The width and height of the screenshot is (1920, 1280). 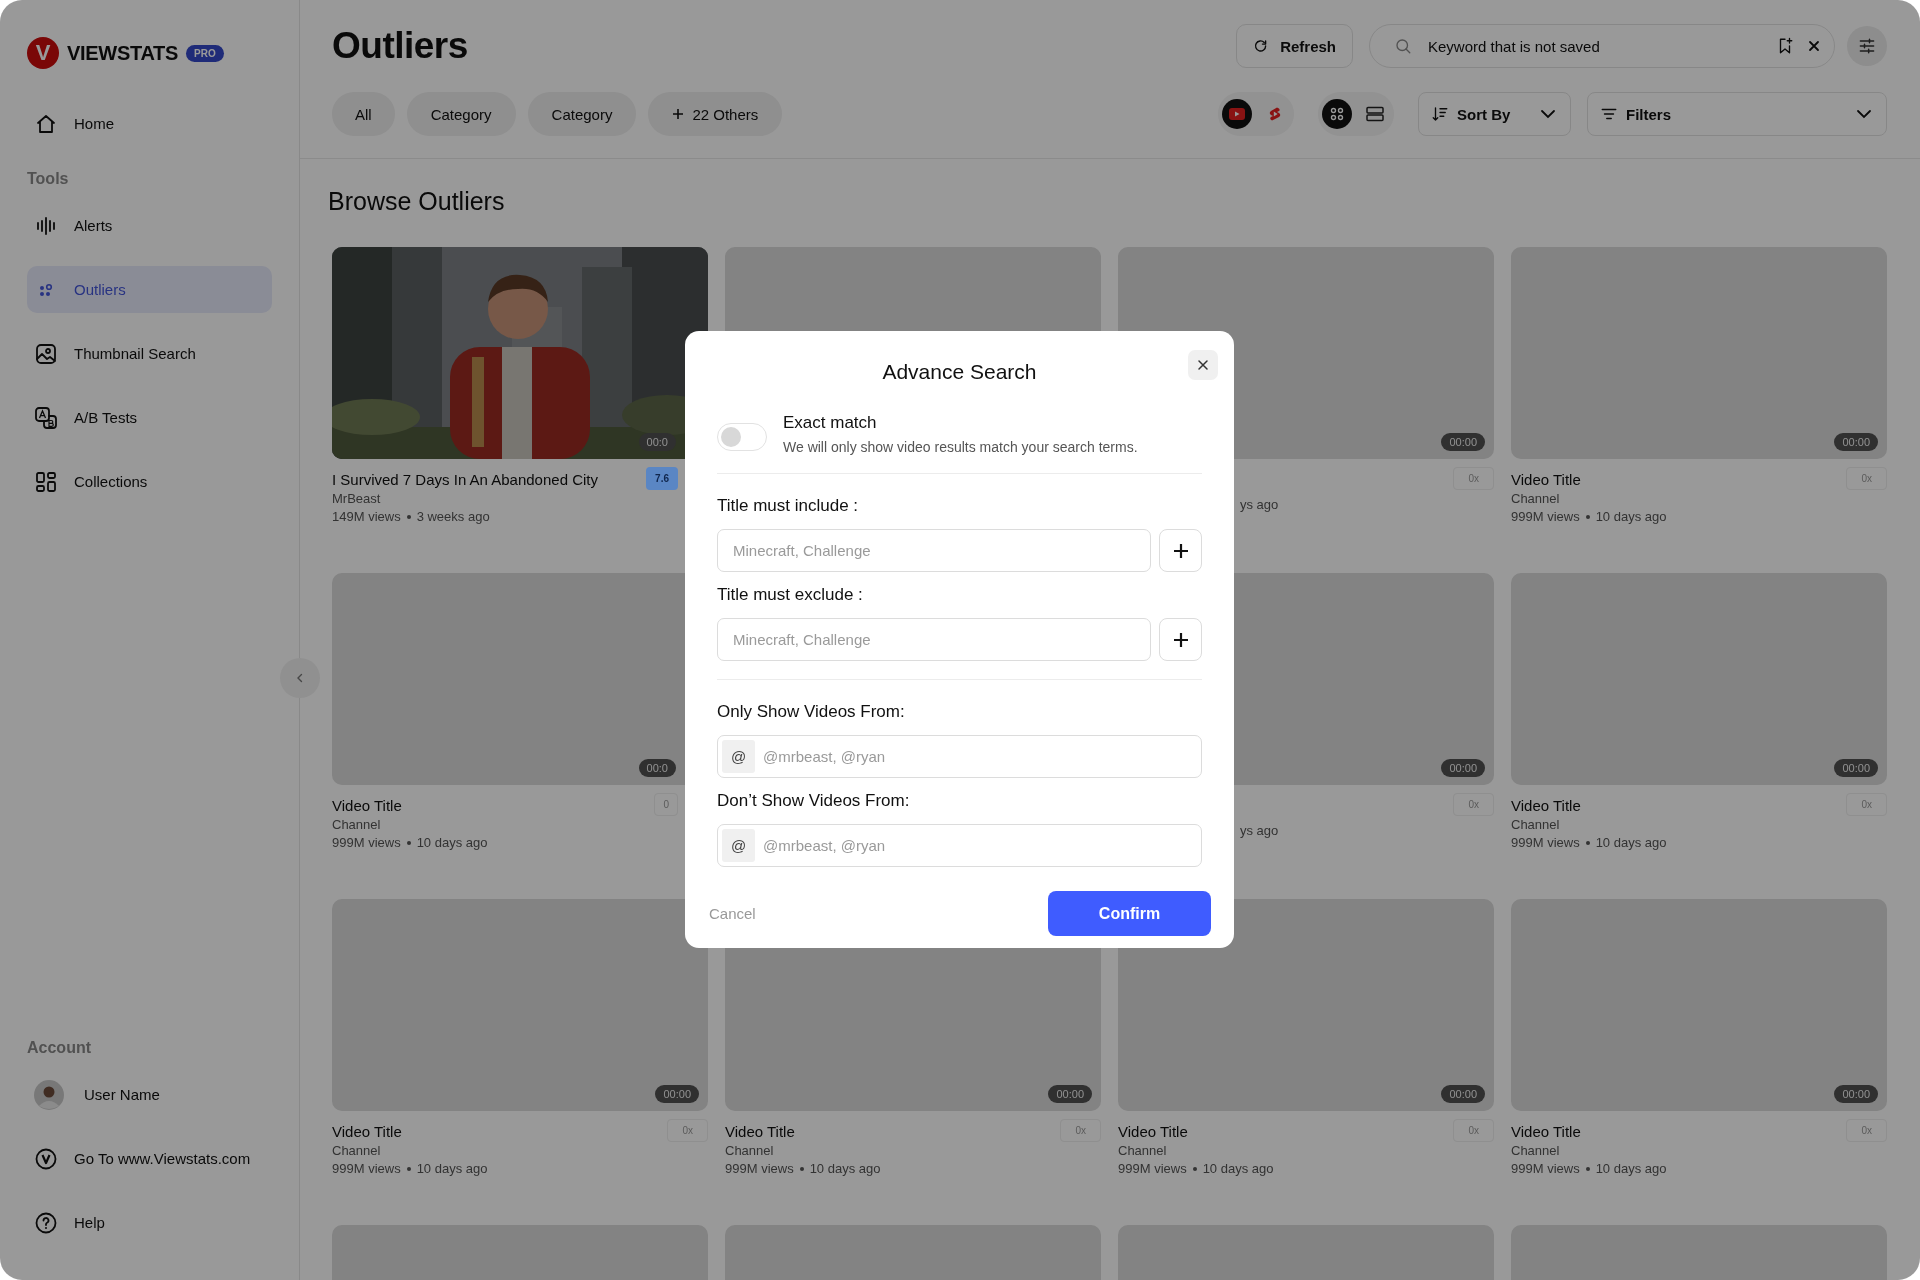 What do you see at coordinates (742, 437) in the screenshot?
I see `toggle-switch` at bounding box center [742, 437].